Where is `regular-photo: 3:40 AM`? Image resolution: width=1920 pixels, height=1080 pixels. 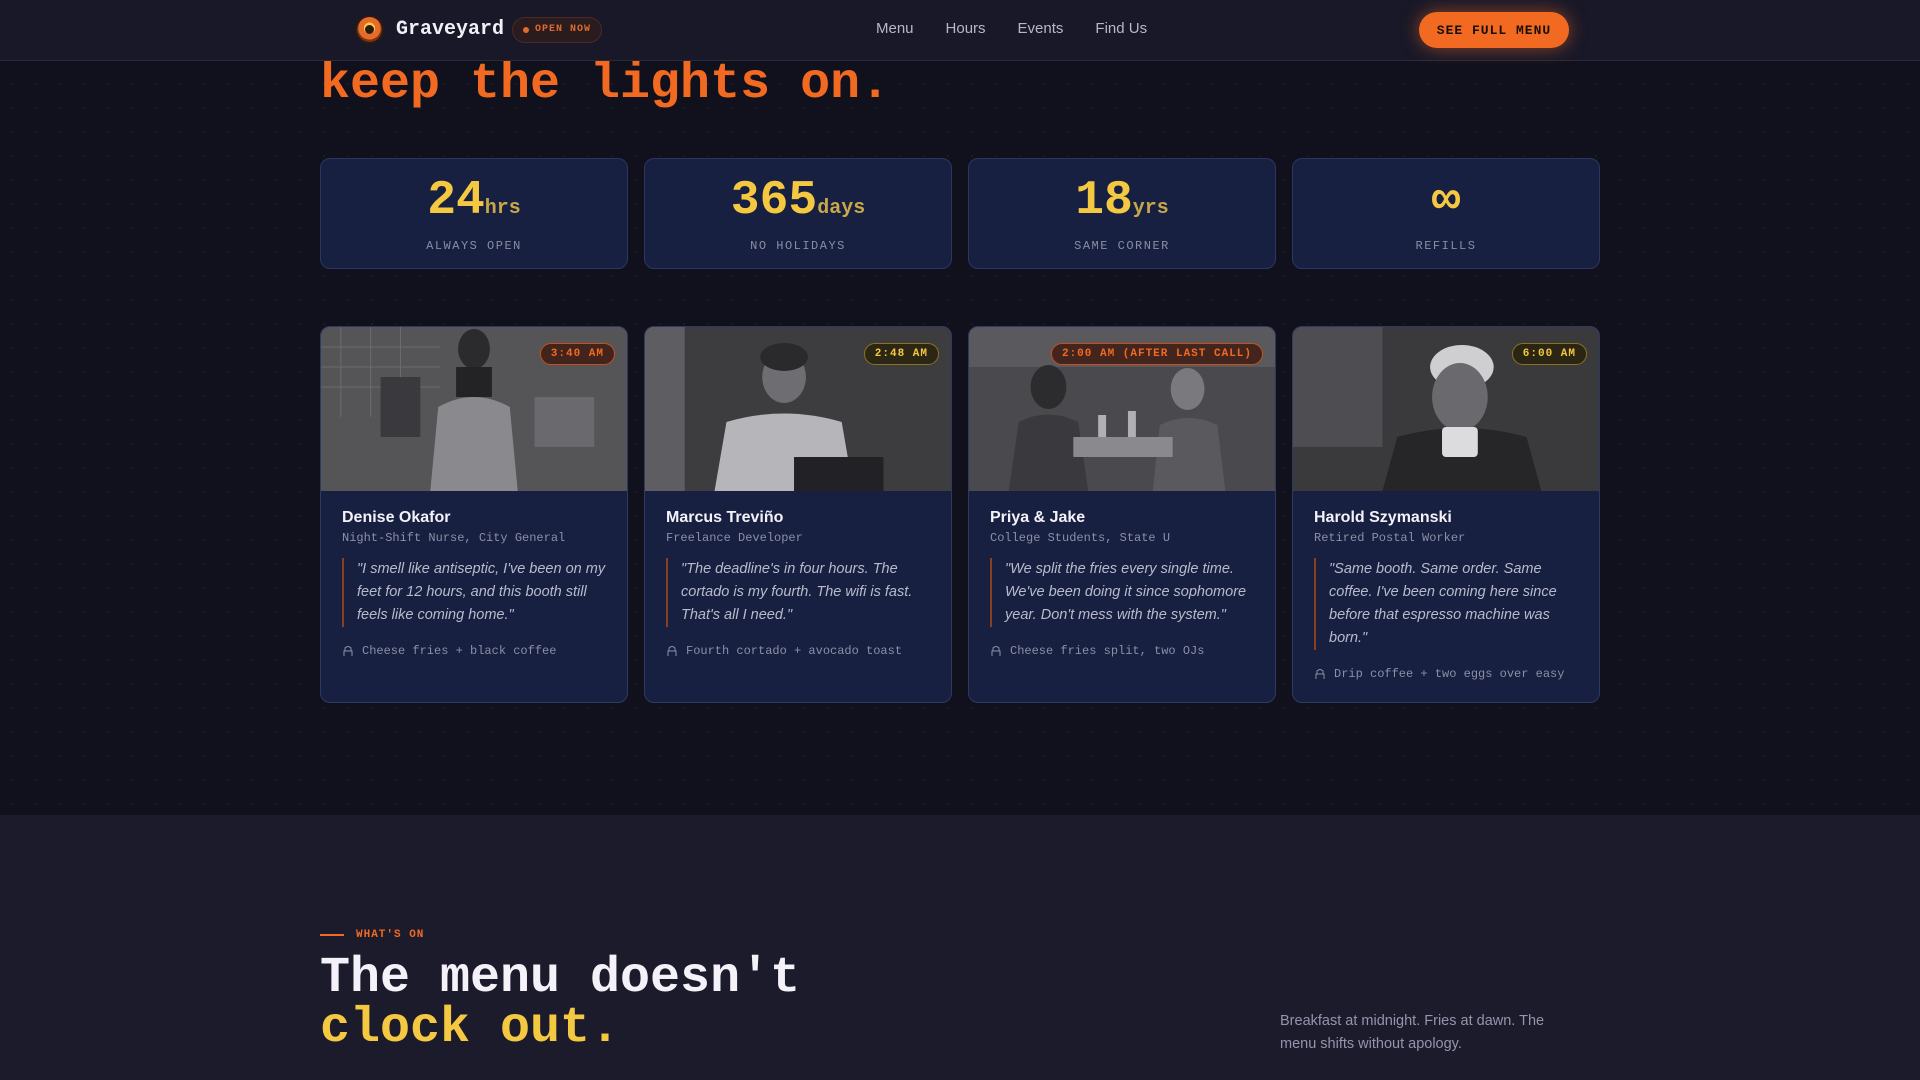 regular-photo: 3:40 AM is located at coordinates (474, 409).